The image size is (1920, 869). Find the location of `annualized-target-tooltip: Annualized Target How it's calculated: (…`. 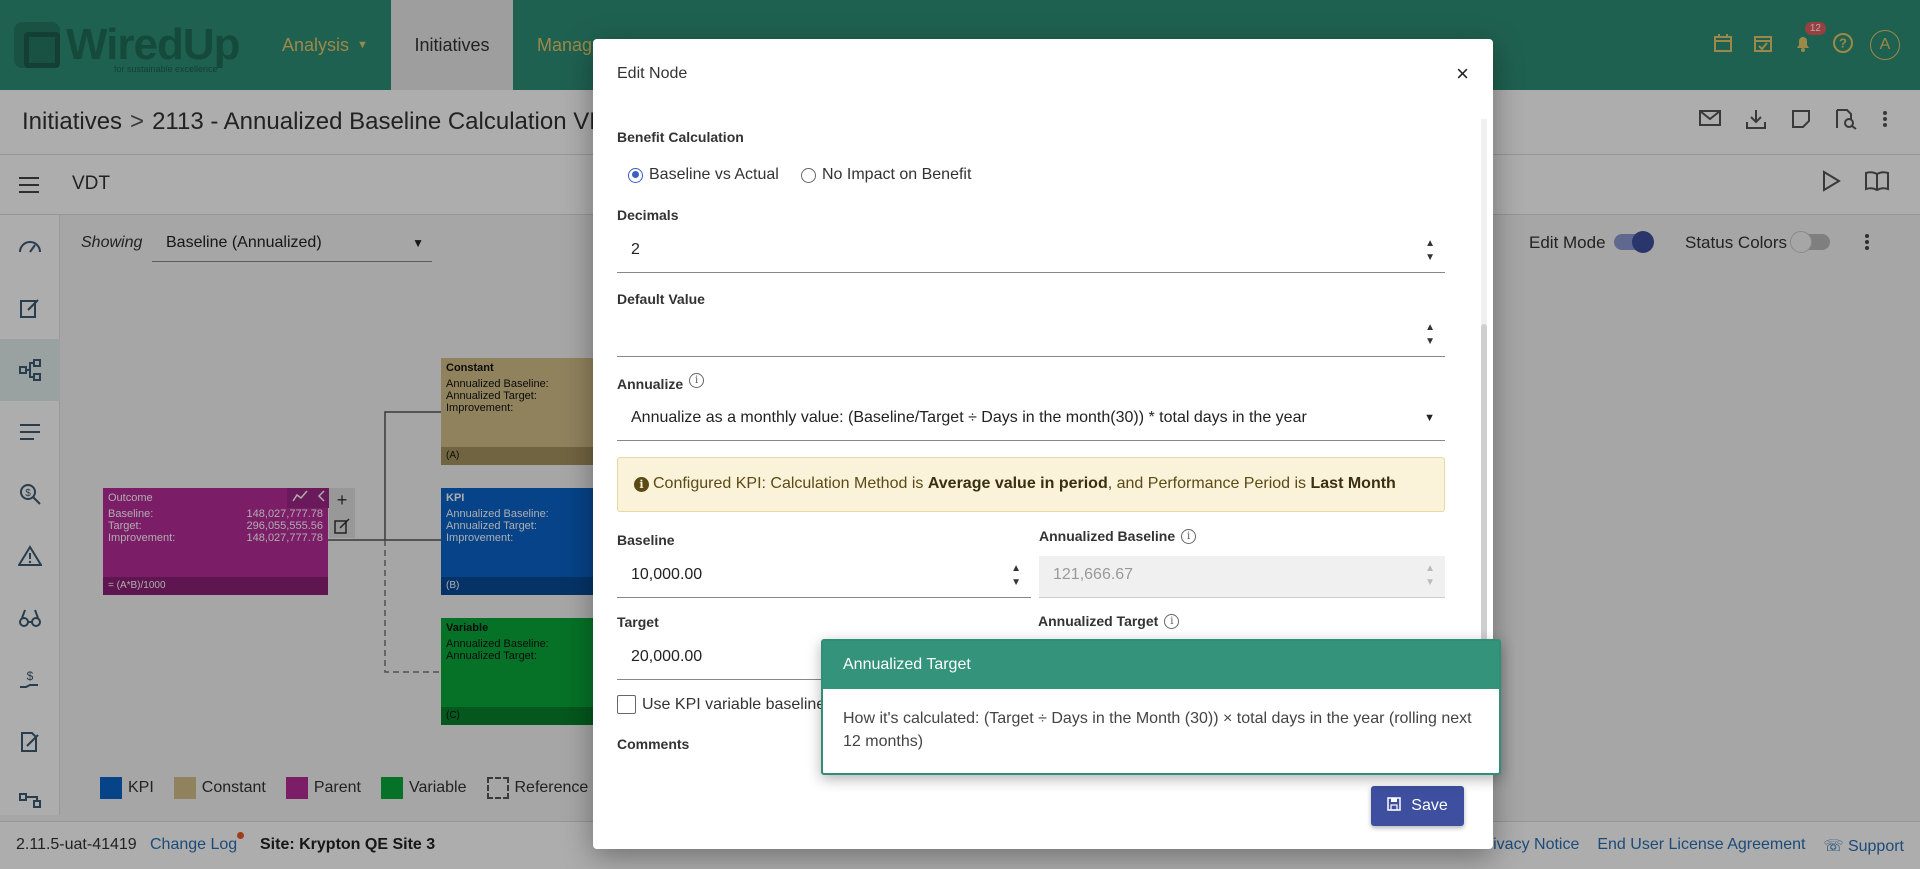

annualized-target-tooltip: Annualized Target How it's calculated: (… is located at coordinates (1161, 707).